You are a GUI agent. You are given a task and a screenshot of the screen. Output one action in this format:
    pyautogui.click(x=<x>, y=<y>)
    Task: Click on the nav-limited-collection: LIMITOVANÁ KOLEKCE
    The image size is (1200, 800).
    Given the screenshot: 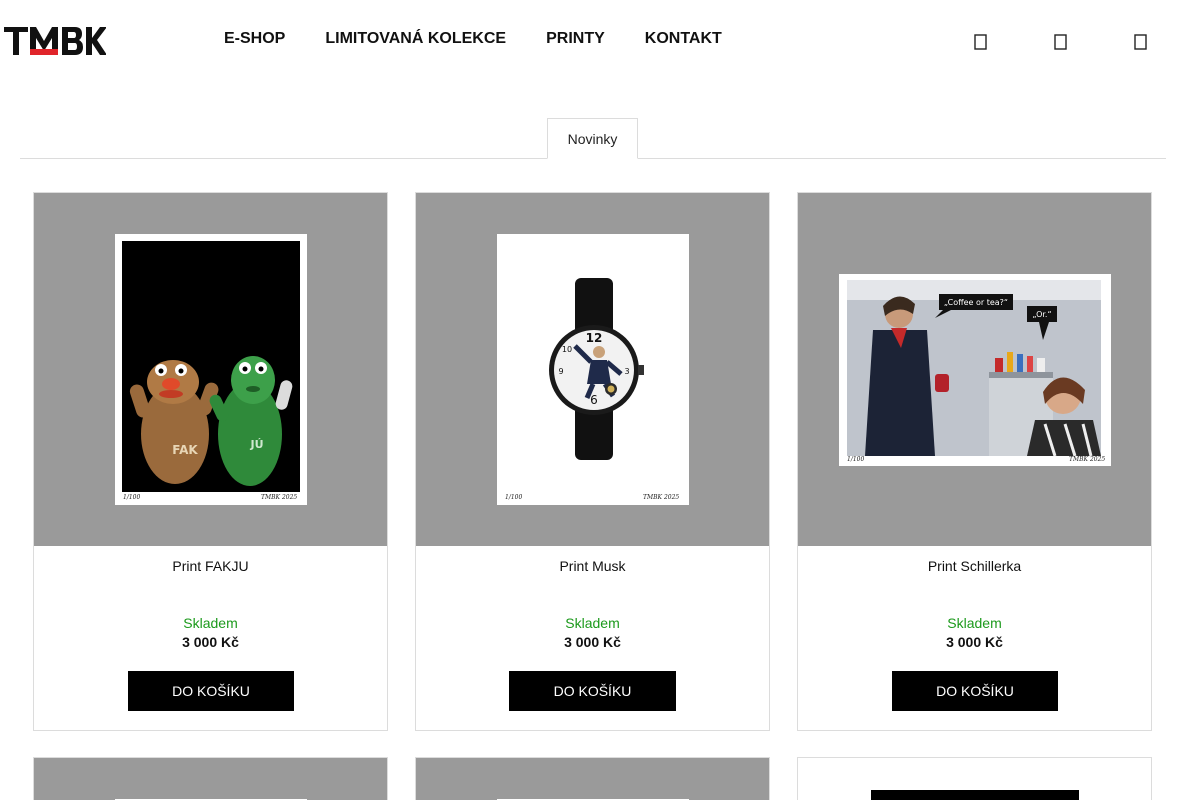 What is the action you would take?
    pyautogui.click(x=415, y=39)
    